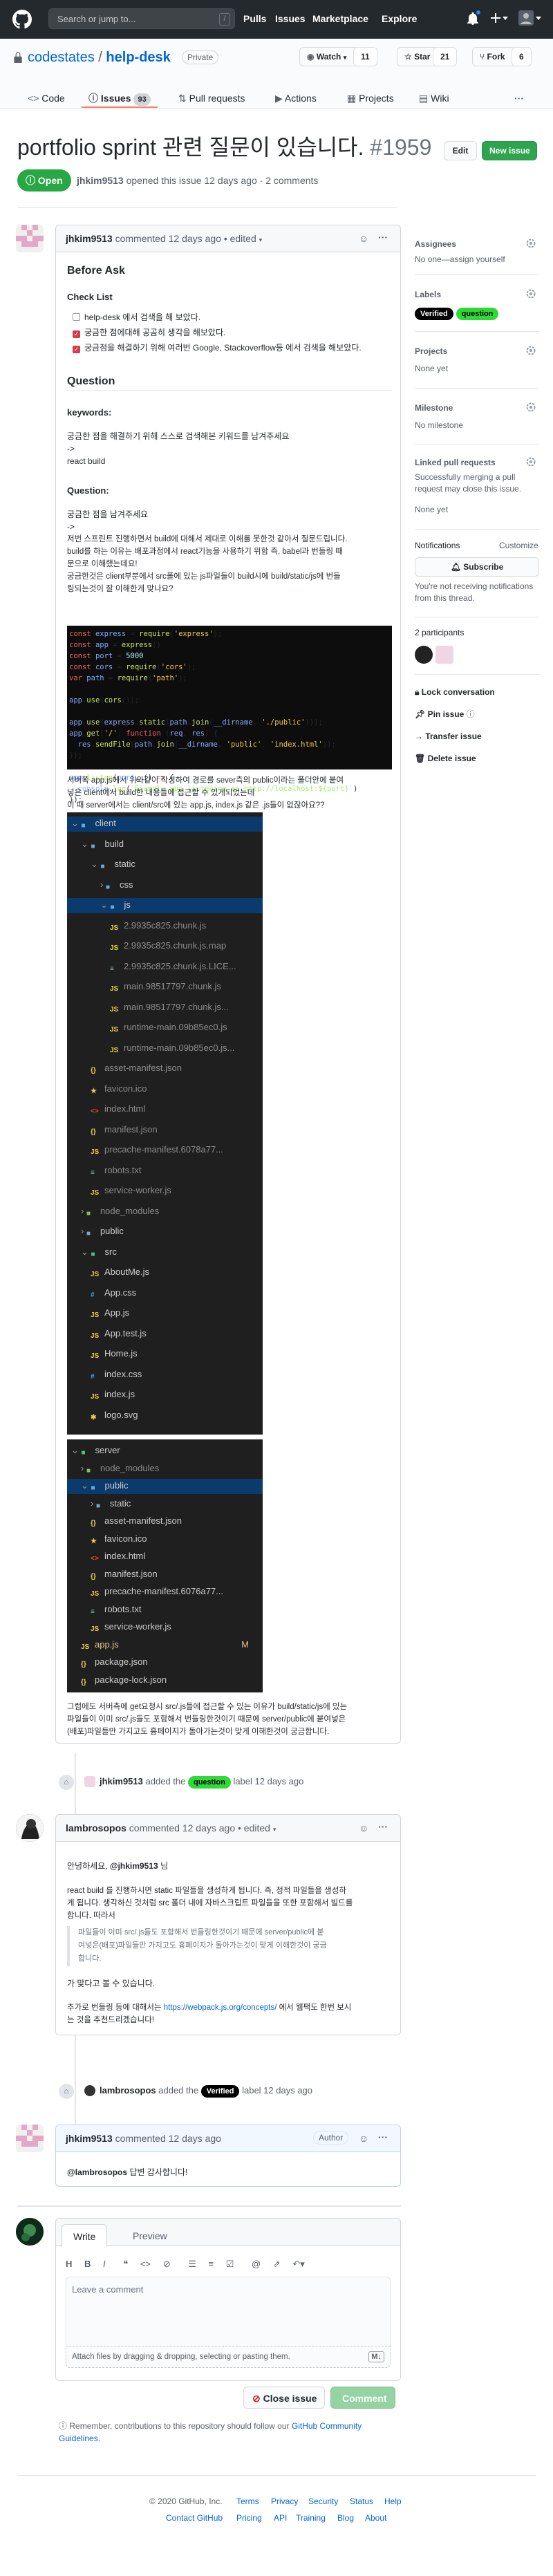  Describe the element at coordinates (284, 2501) in the screenshot. I see `footer-link: Privacy` at that location.